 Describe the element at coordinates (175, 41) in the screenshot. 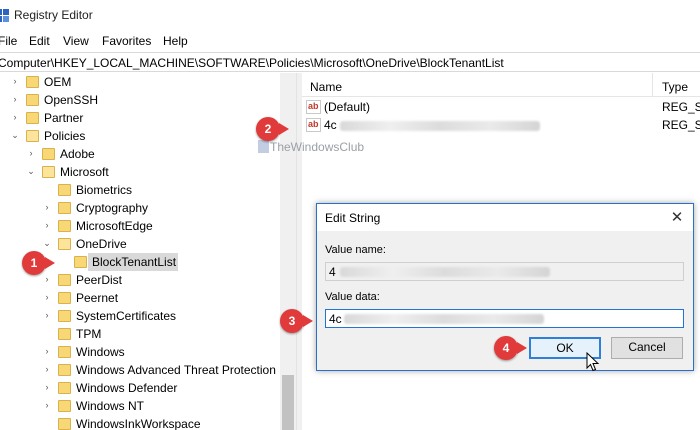

I see `menu-help: Help` at that location.